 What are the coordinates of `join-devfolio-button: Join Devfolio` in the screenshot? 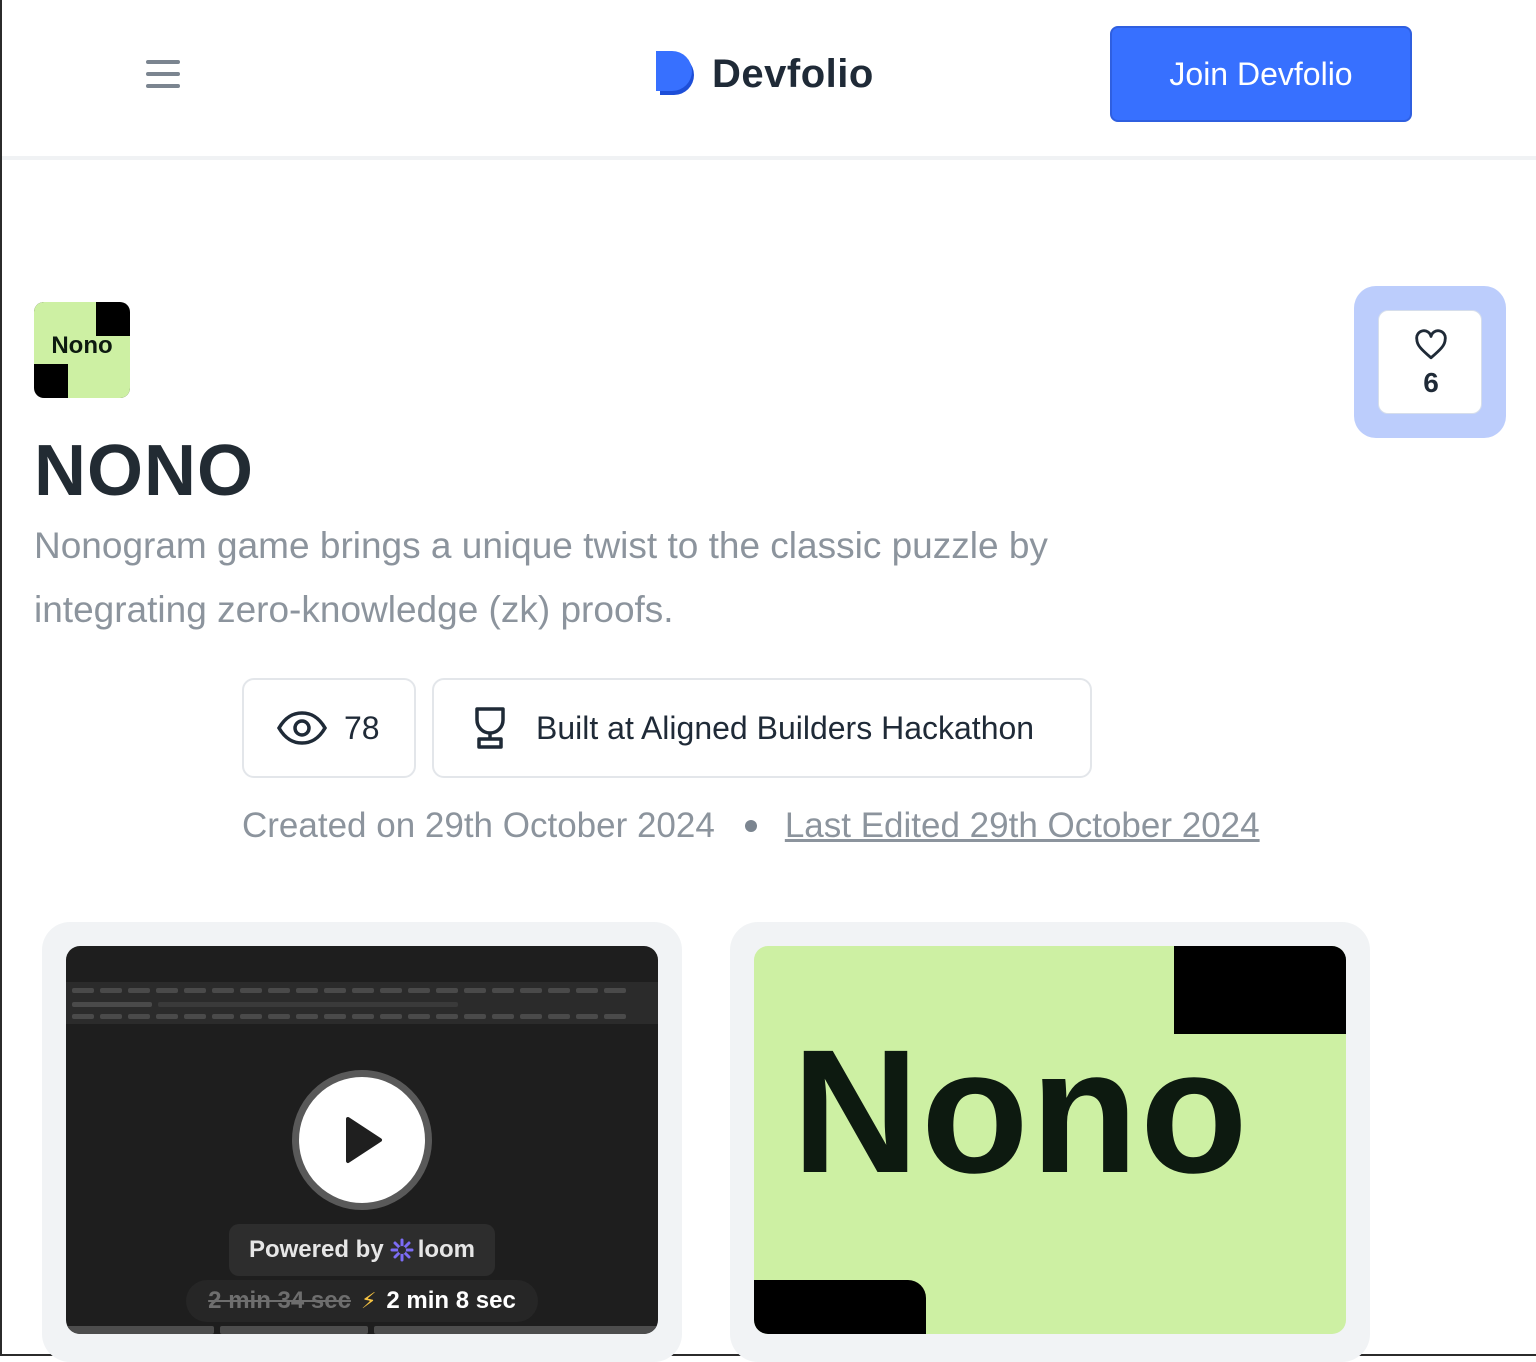 It's located at (1261, 74).